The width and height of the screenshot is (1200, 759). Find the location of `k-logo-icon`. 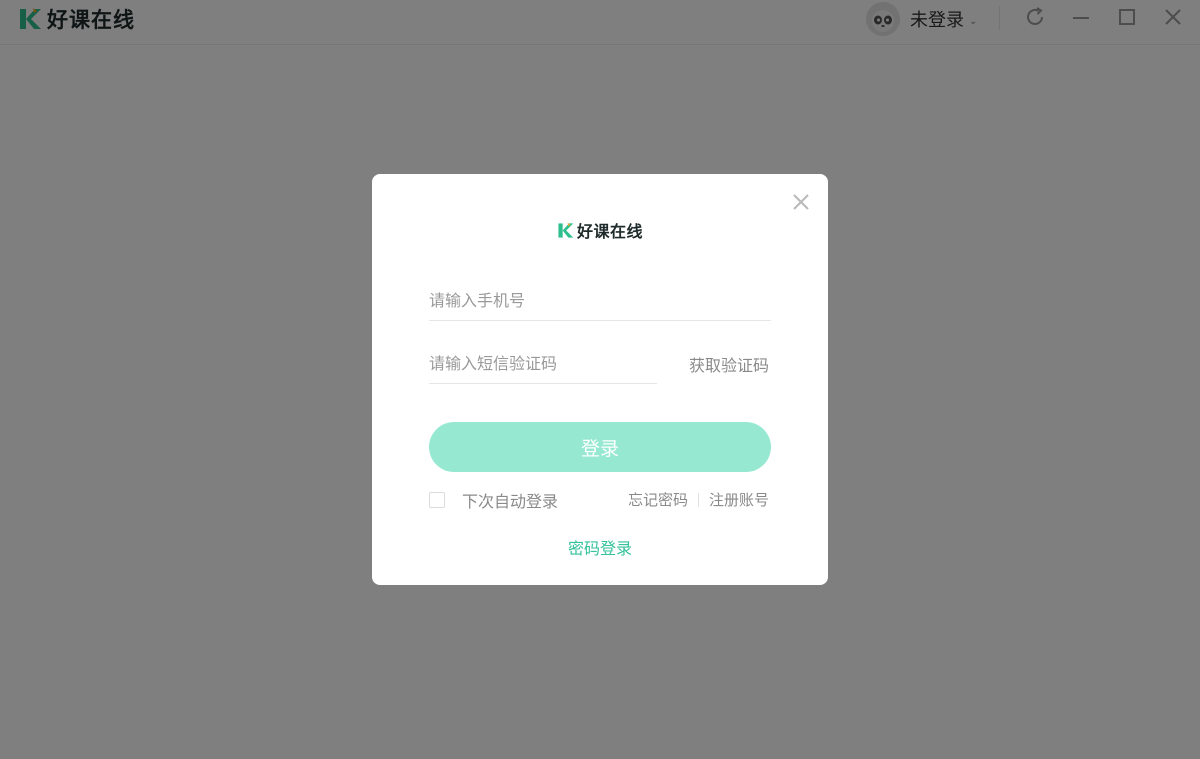

k-logo-icon is located at coordinates (566, 230).